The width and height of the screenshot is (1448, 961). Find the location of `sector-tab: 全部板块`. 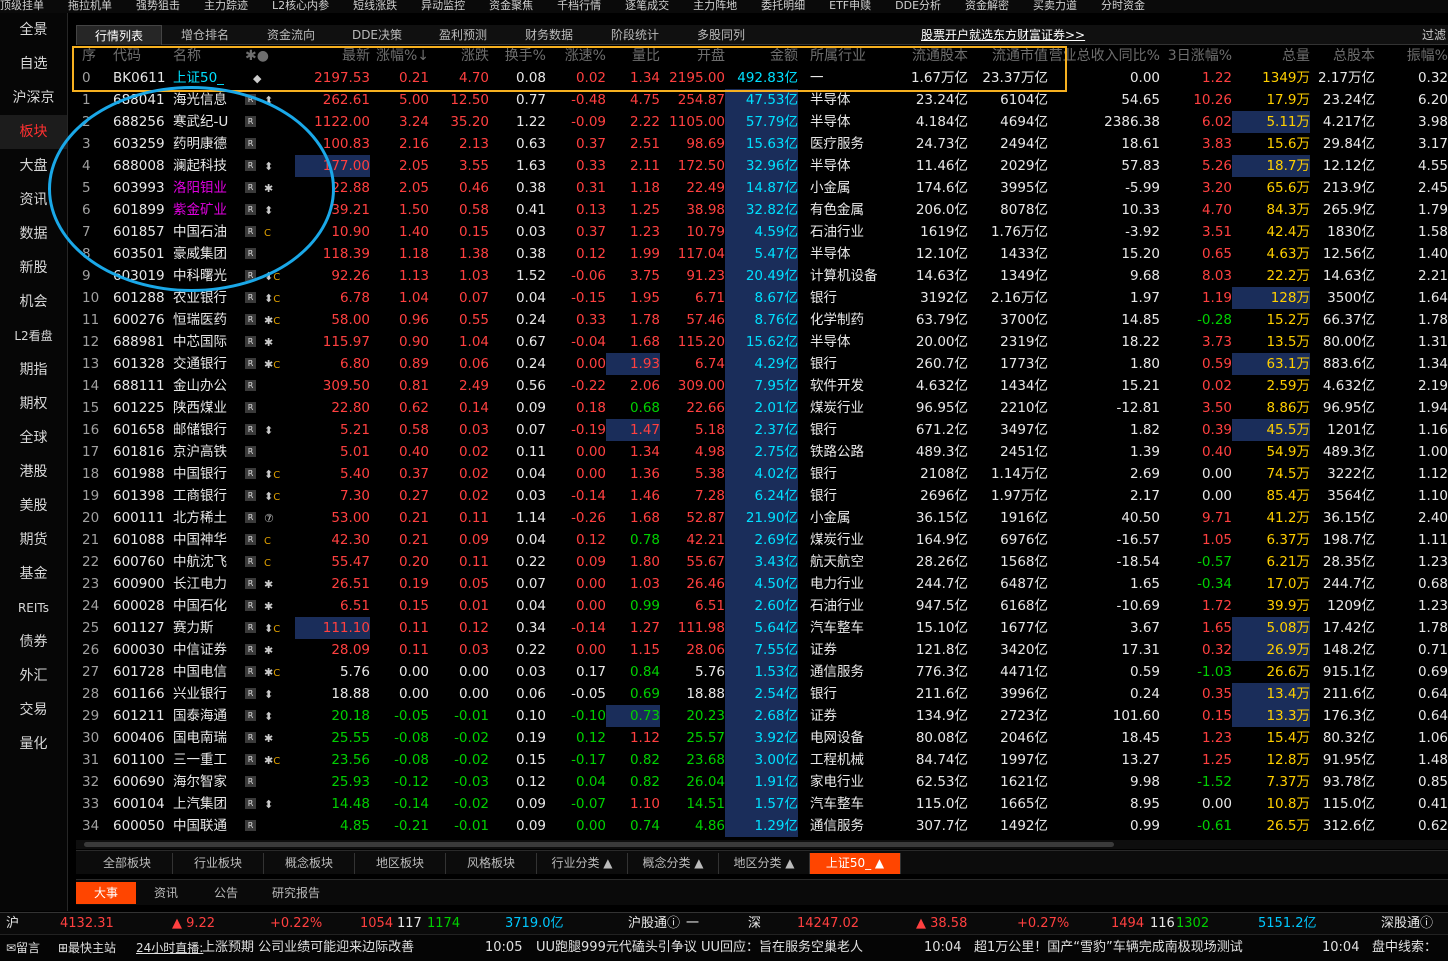

sector-tab: 全部板块 is located at coordinates (127, 863).